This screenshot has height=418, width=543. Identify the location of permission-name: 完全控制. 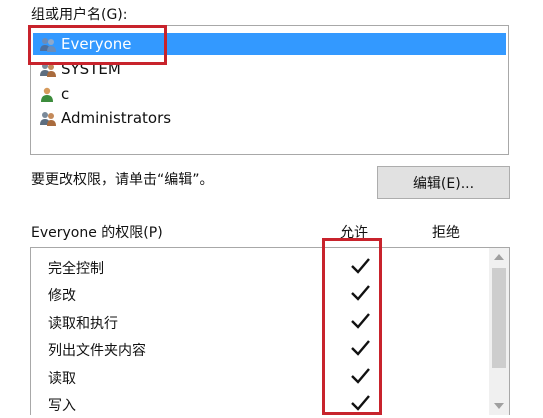
(76, 269).